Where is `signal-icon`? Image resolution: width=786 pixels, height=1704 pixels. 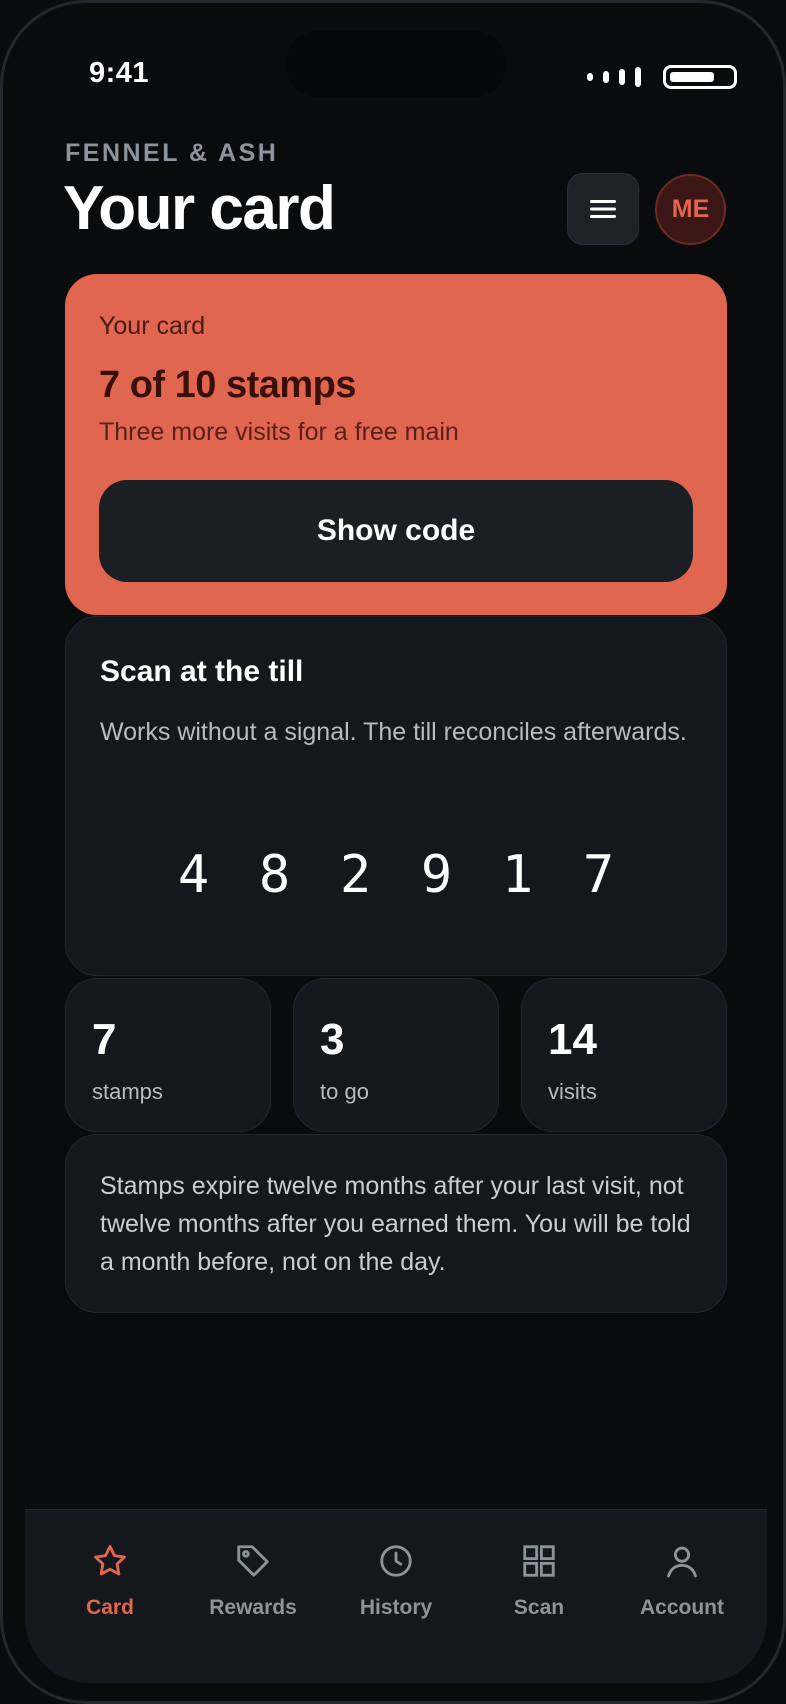
signal-icon is located at coordinates (615, 77).